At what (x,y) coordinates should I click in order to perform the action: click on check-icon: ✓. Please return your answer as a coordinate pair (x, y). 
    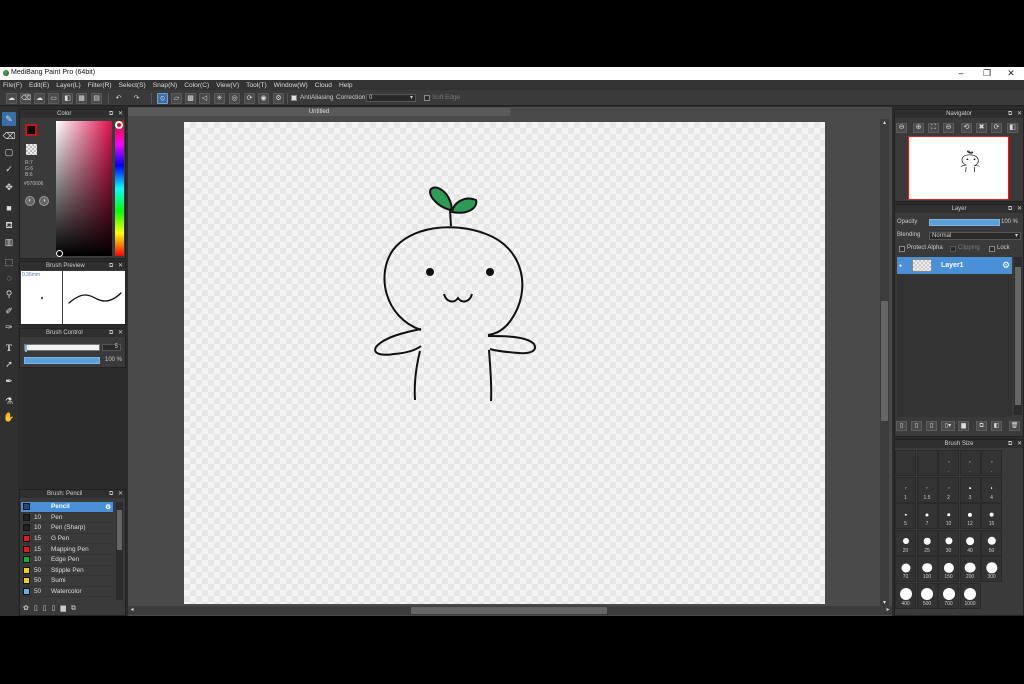
    Looking at the image, I should click on (9, 169).